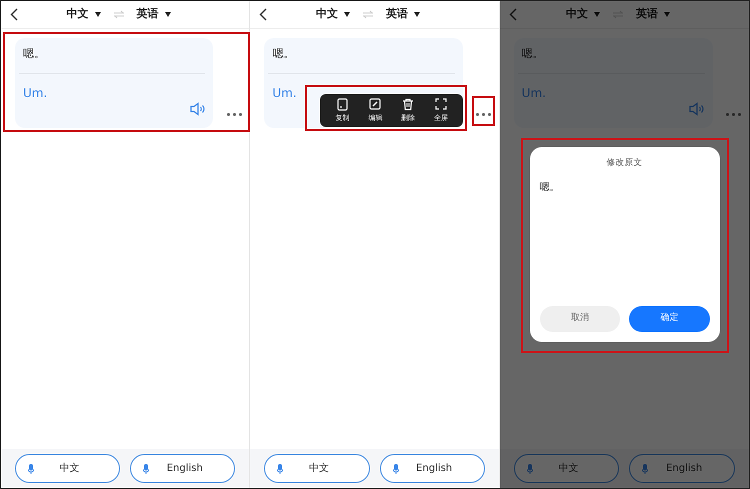 The height and width of the screenshot is (489, 750). What do you see at coordinates (669, 319) in the screenshot?
I see `confirm-button: 确定` at bounding box center [669, 319].